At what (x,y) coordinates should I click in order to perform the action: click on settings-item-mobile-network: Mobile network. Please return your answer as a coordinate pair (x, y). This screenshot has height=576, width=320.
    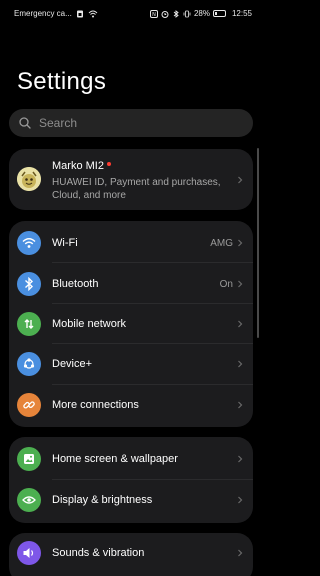
    Looking at the image, I should click on (131, 324).